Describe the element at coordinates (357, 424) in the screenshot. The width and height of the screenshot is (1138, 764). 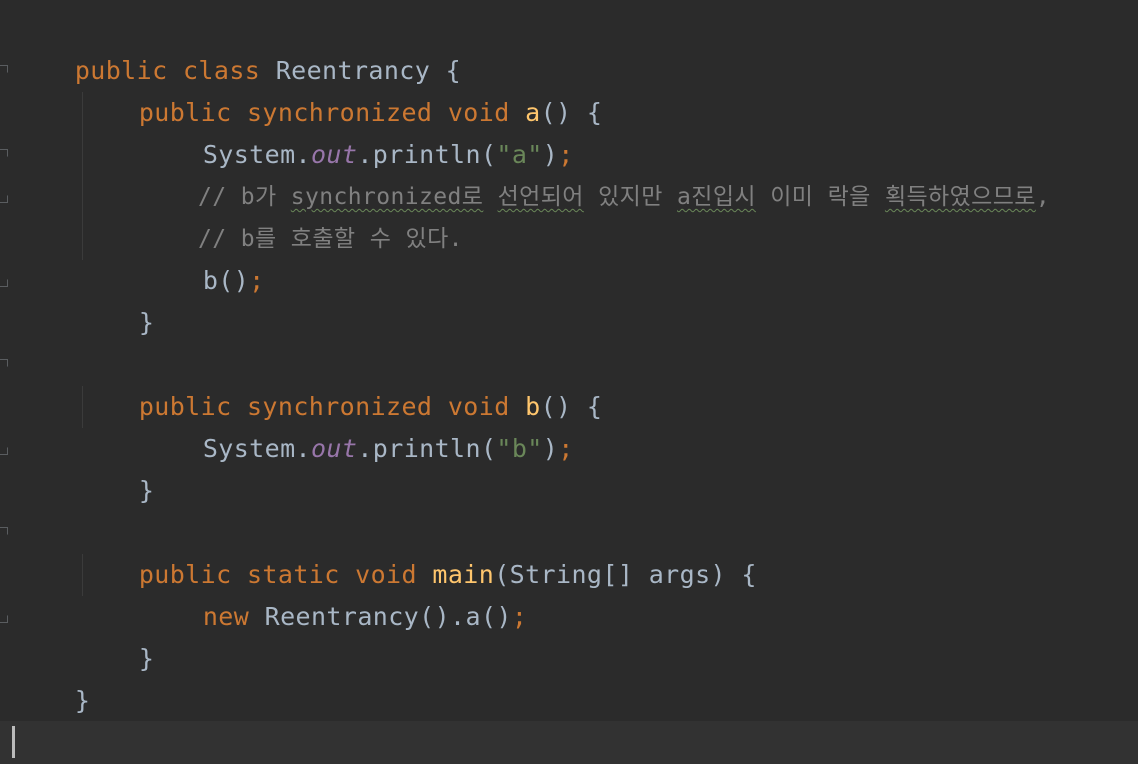
I see `code-line-10: System.out.println("b");` at that location.